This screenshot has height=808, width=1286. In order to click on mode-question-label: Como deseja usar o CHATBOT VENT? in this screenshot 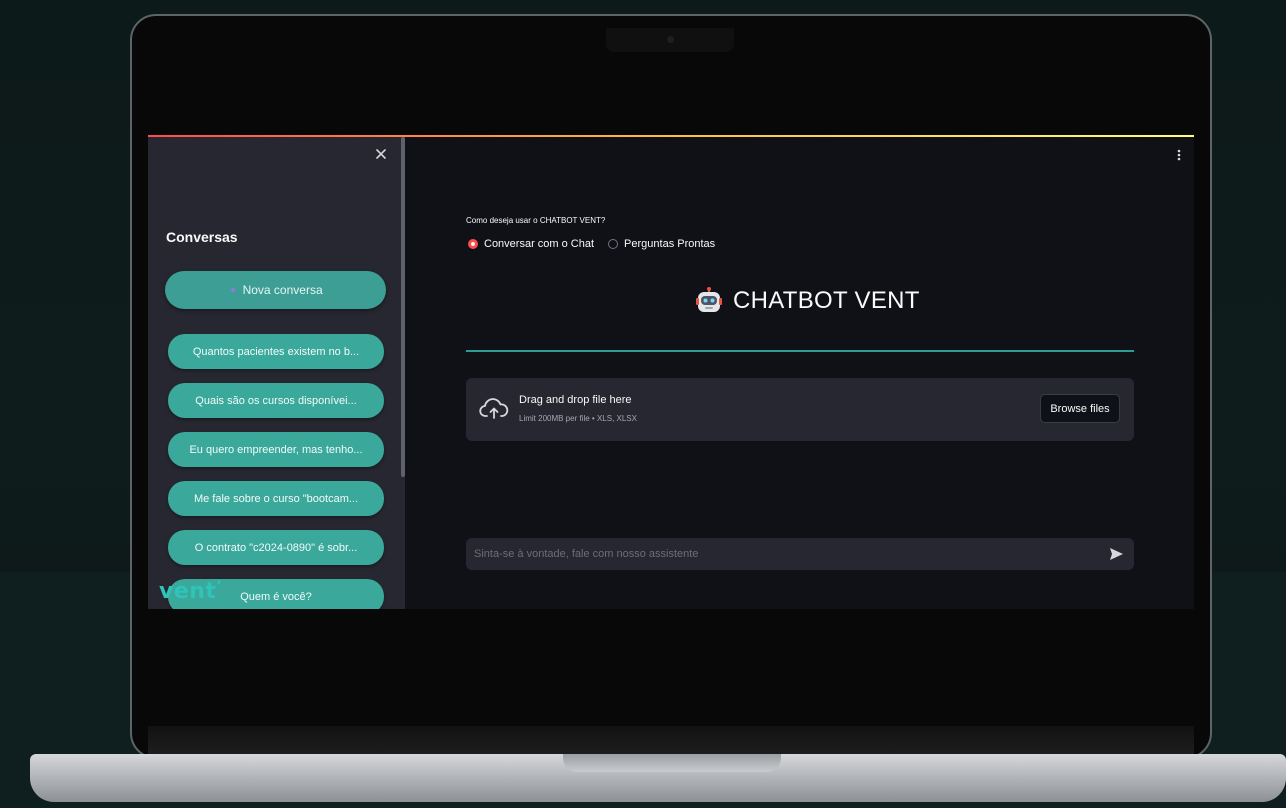, I will do `click(536, 220)`.